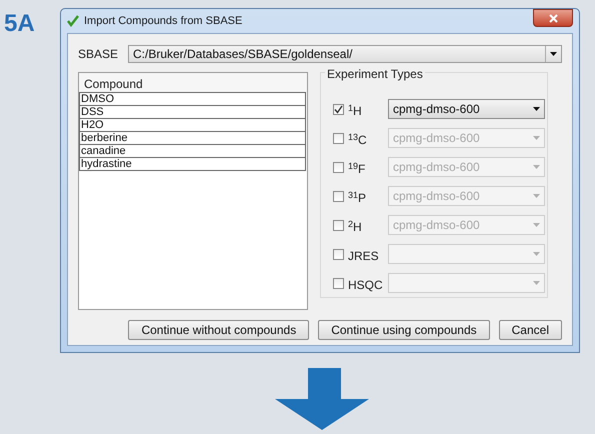 The image size is (595, 434). I want to click on dialog-button: Continue without compounds, so click(219, 330).